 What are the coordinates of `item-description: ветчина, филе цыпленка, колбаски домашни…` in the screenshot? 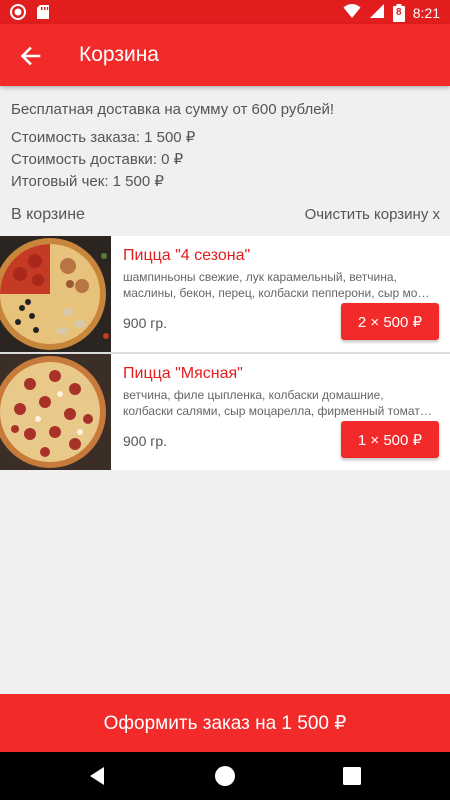 It's located at (281, 403).